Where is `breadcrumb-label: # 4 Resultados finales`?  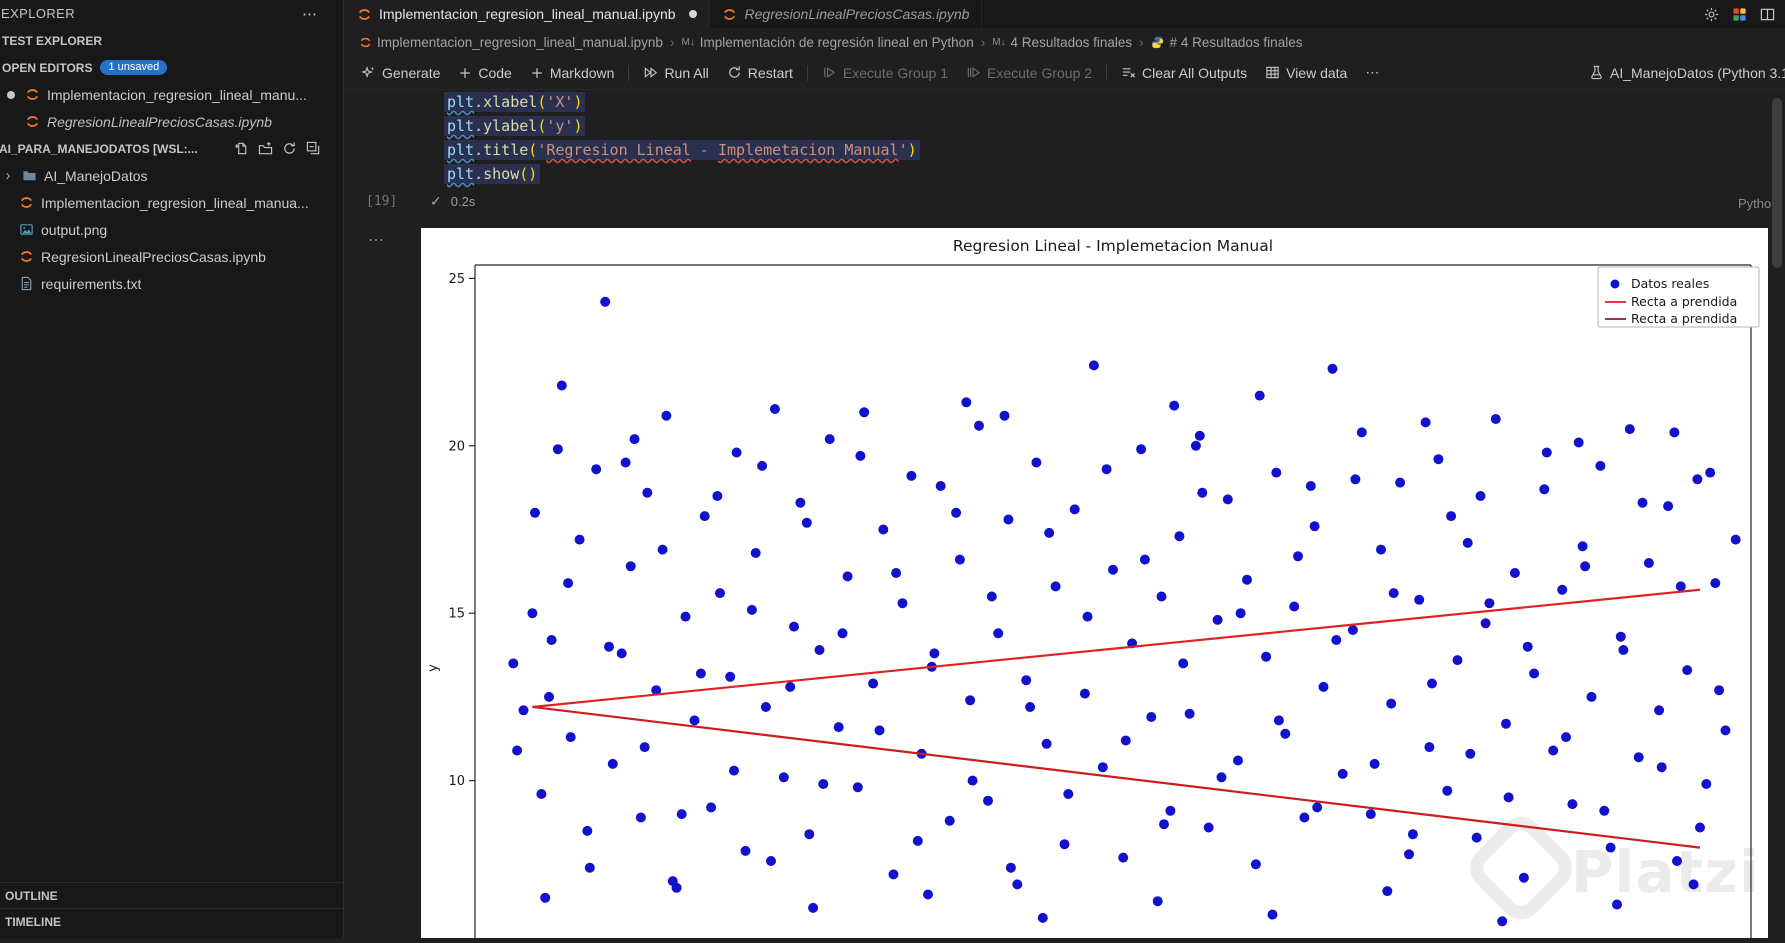
breadcrumb-label: # 4 Resultados finales is located at coordinates (1236, 42).